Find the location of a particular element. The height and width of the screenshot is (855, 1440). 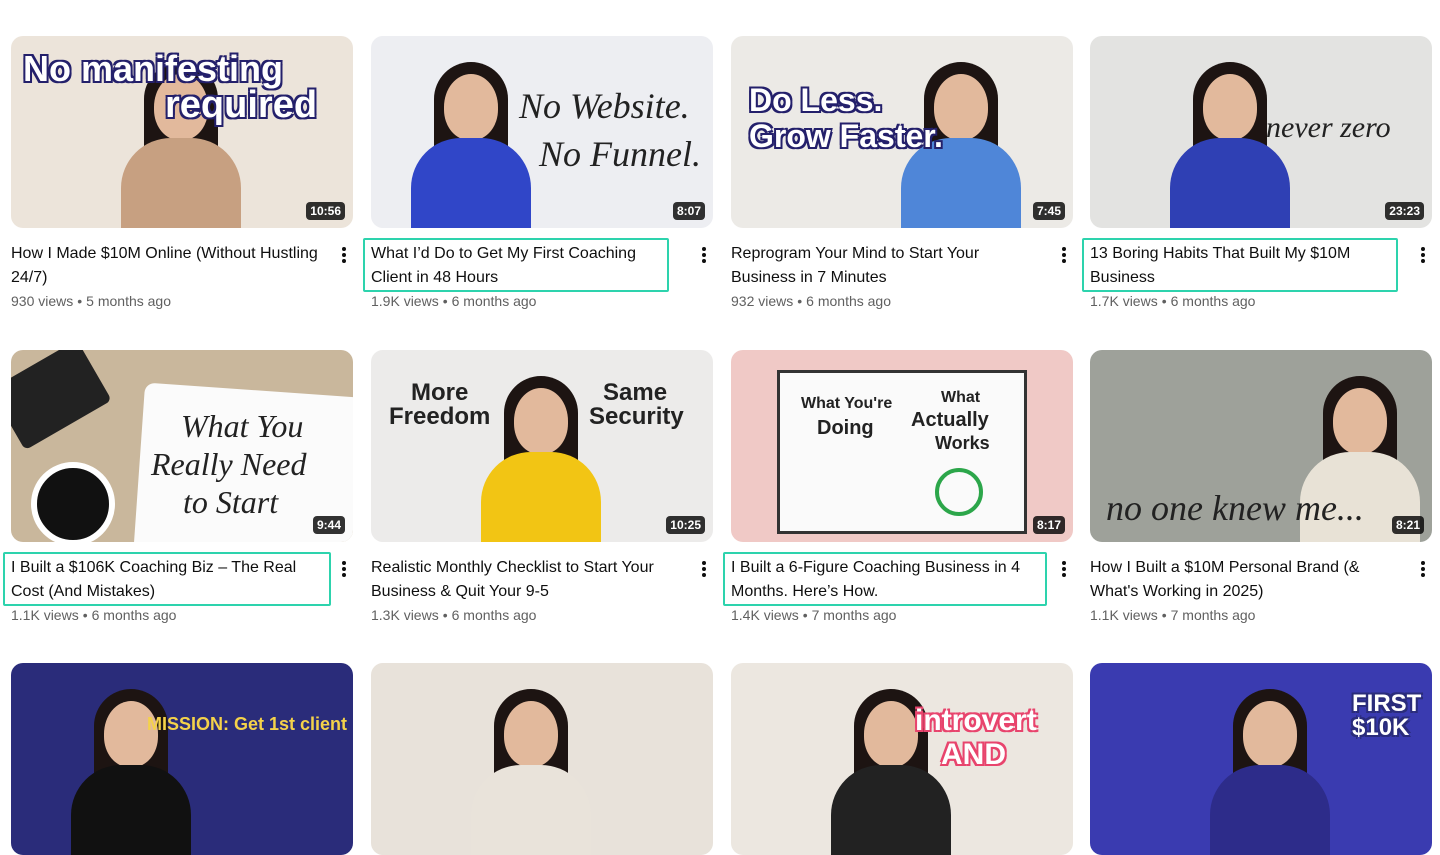

thumbnail-caption: Freedom is located at coordinates (440, 416).